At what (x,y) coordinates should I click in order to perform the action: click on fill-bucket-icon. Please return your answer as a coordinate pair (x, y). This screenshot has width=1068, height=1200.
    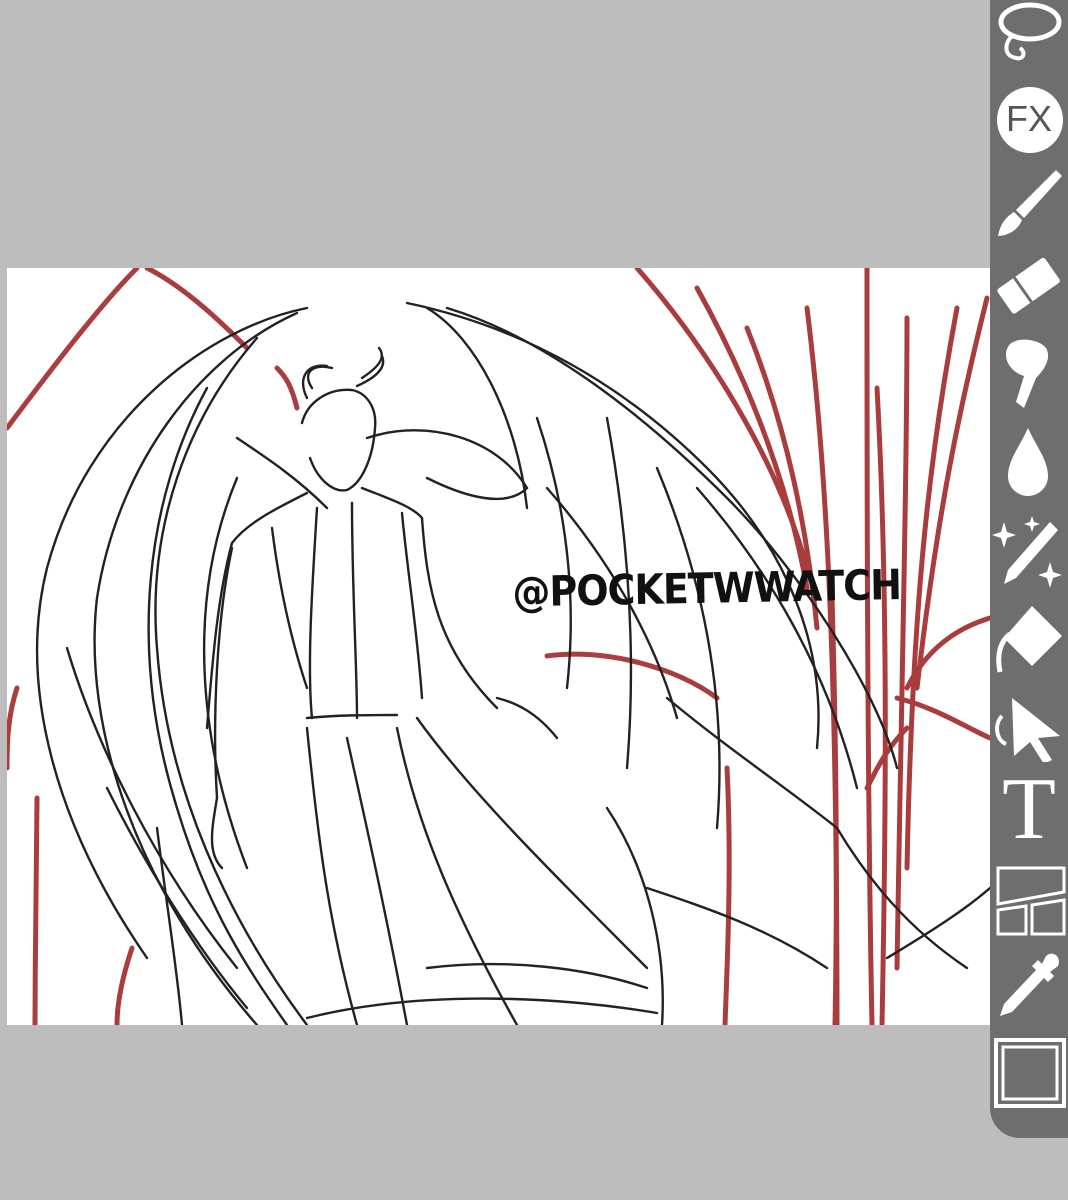
    Looking at the image, I should click on (1029, 639).